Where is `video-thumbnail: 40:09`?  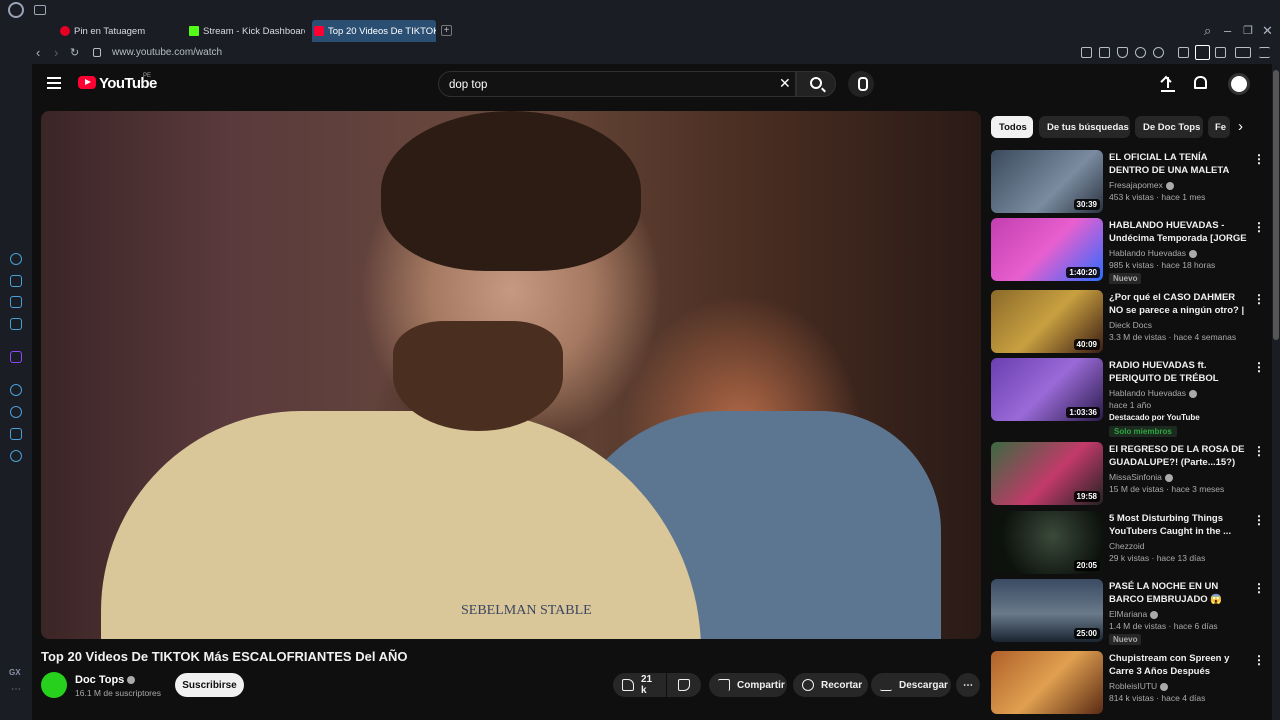
video-thumbnail: 40:09 is located at coordinates (1047, 321).